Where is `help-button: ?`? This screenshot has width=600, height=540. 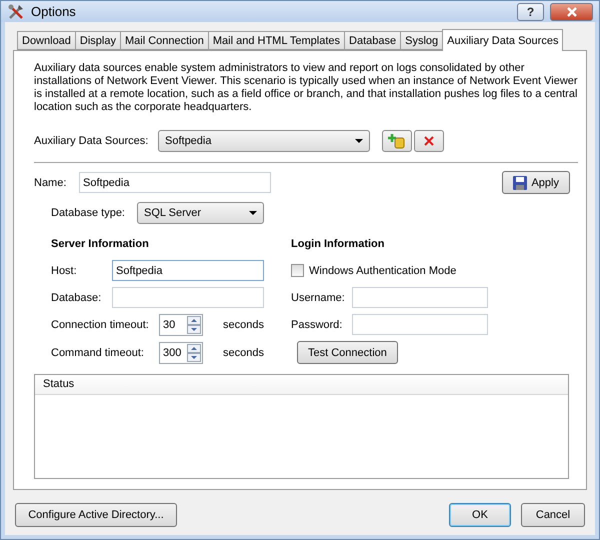 help-button: ? is located at coordinates (530, 11).